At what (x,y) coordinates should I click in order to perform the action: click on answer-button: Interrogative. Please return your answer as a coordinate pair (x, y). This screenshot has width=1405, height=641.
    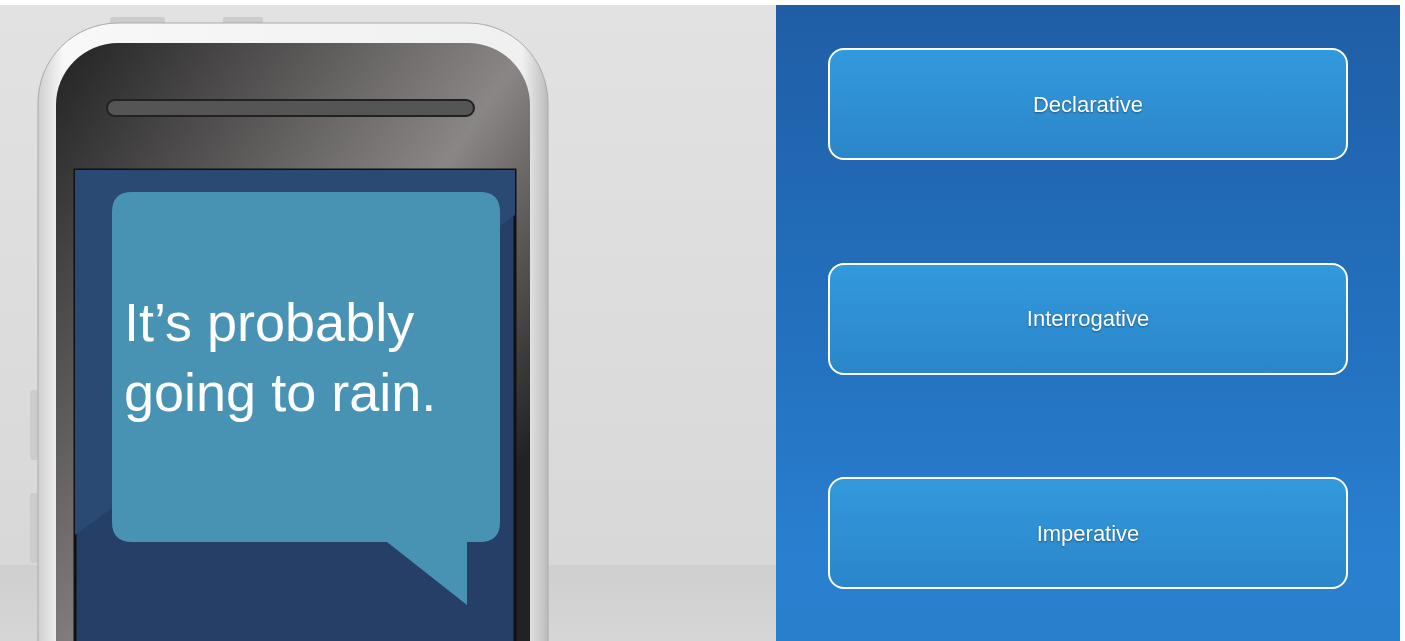
    Looking at the image, I should click on (1088, 318).